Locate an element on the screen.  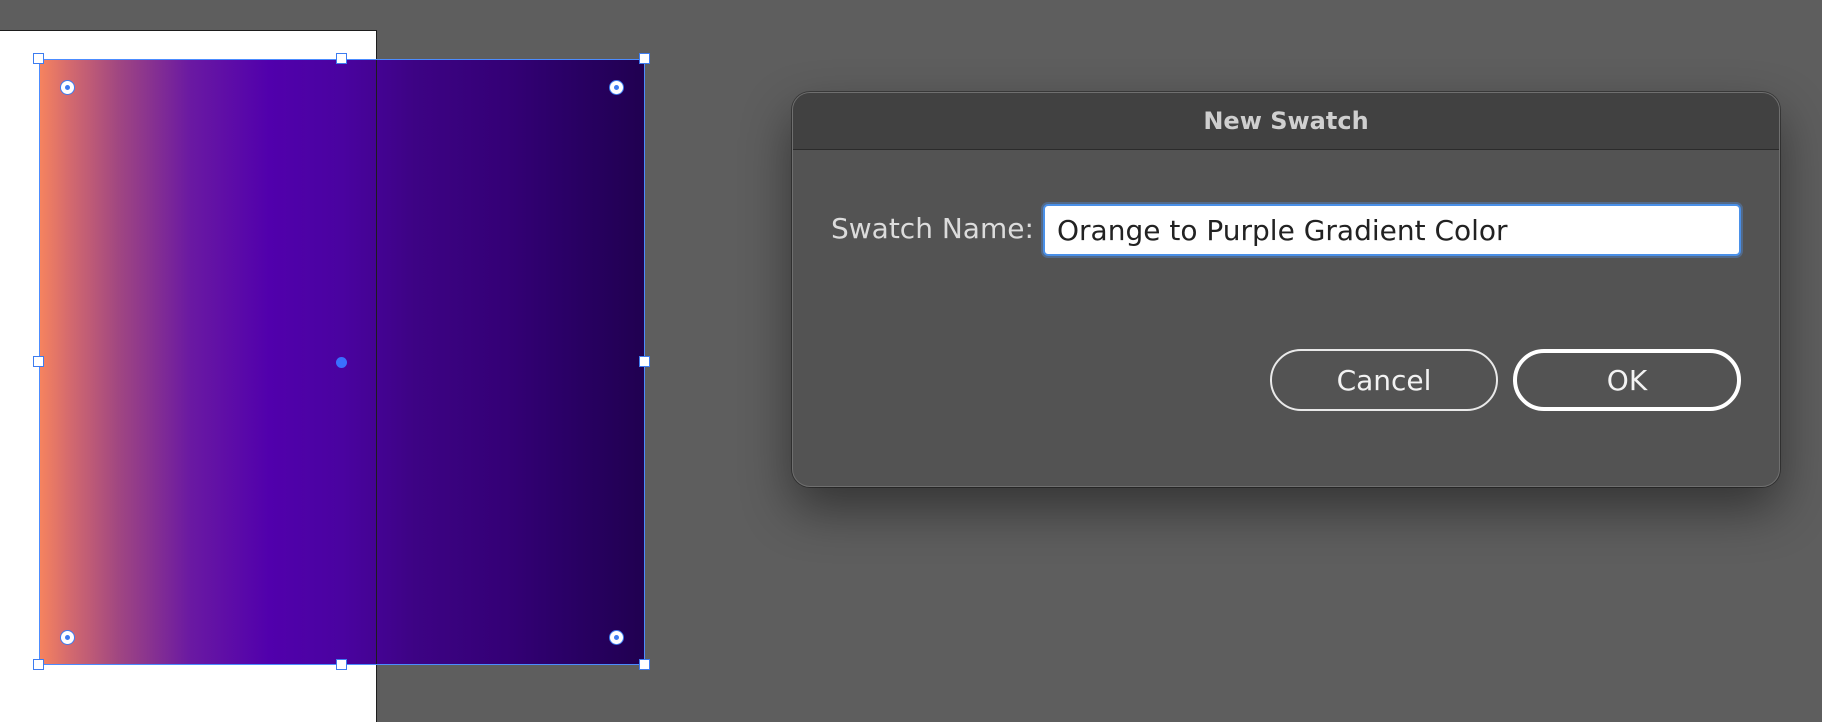
swatch-name-label: Swatch Name: is located at coordinates (932, 228).